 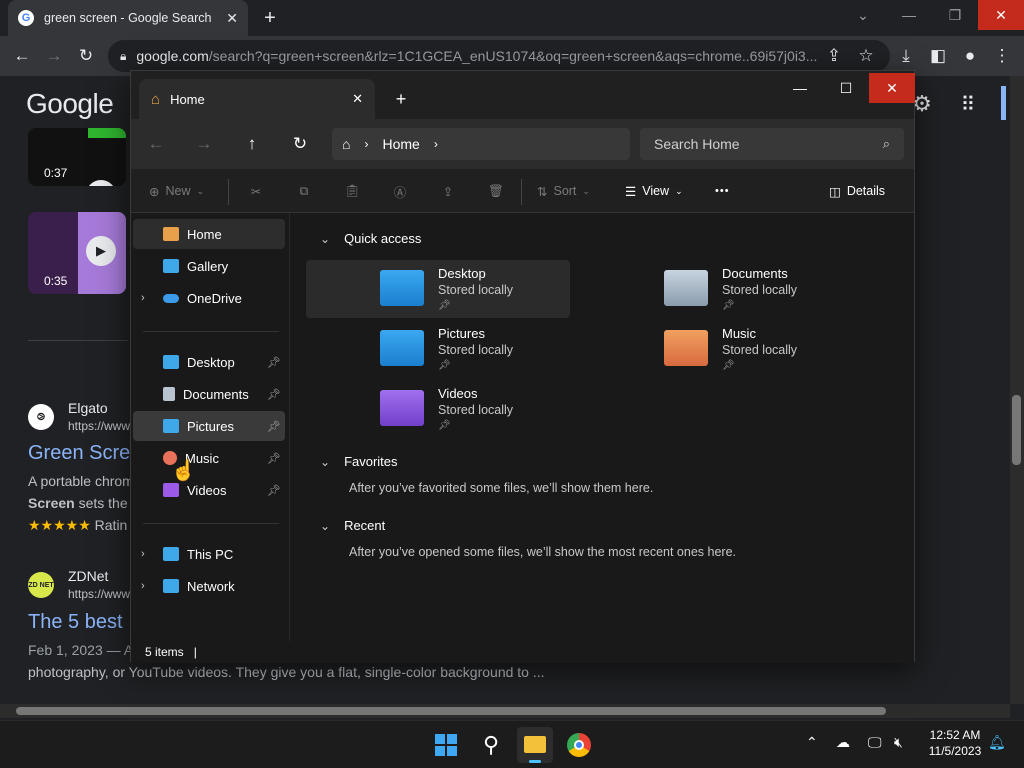 I want to click on section-quick-access: ⌄ Quick access, so click(x=370, y=238).